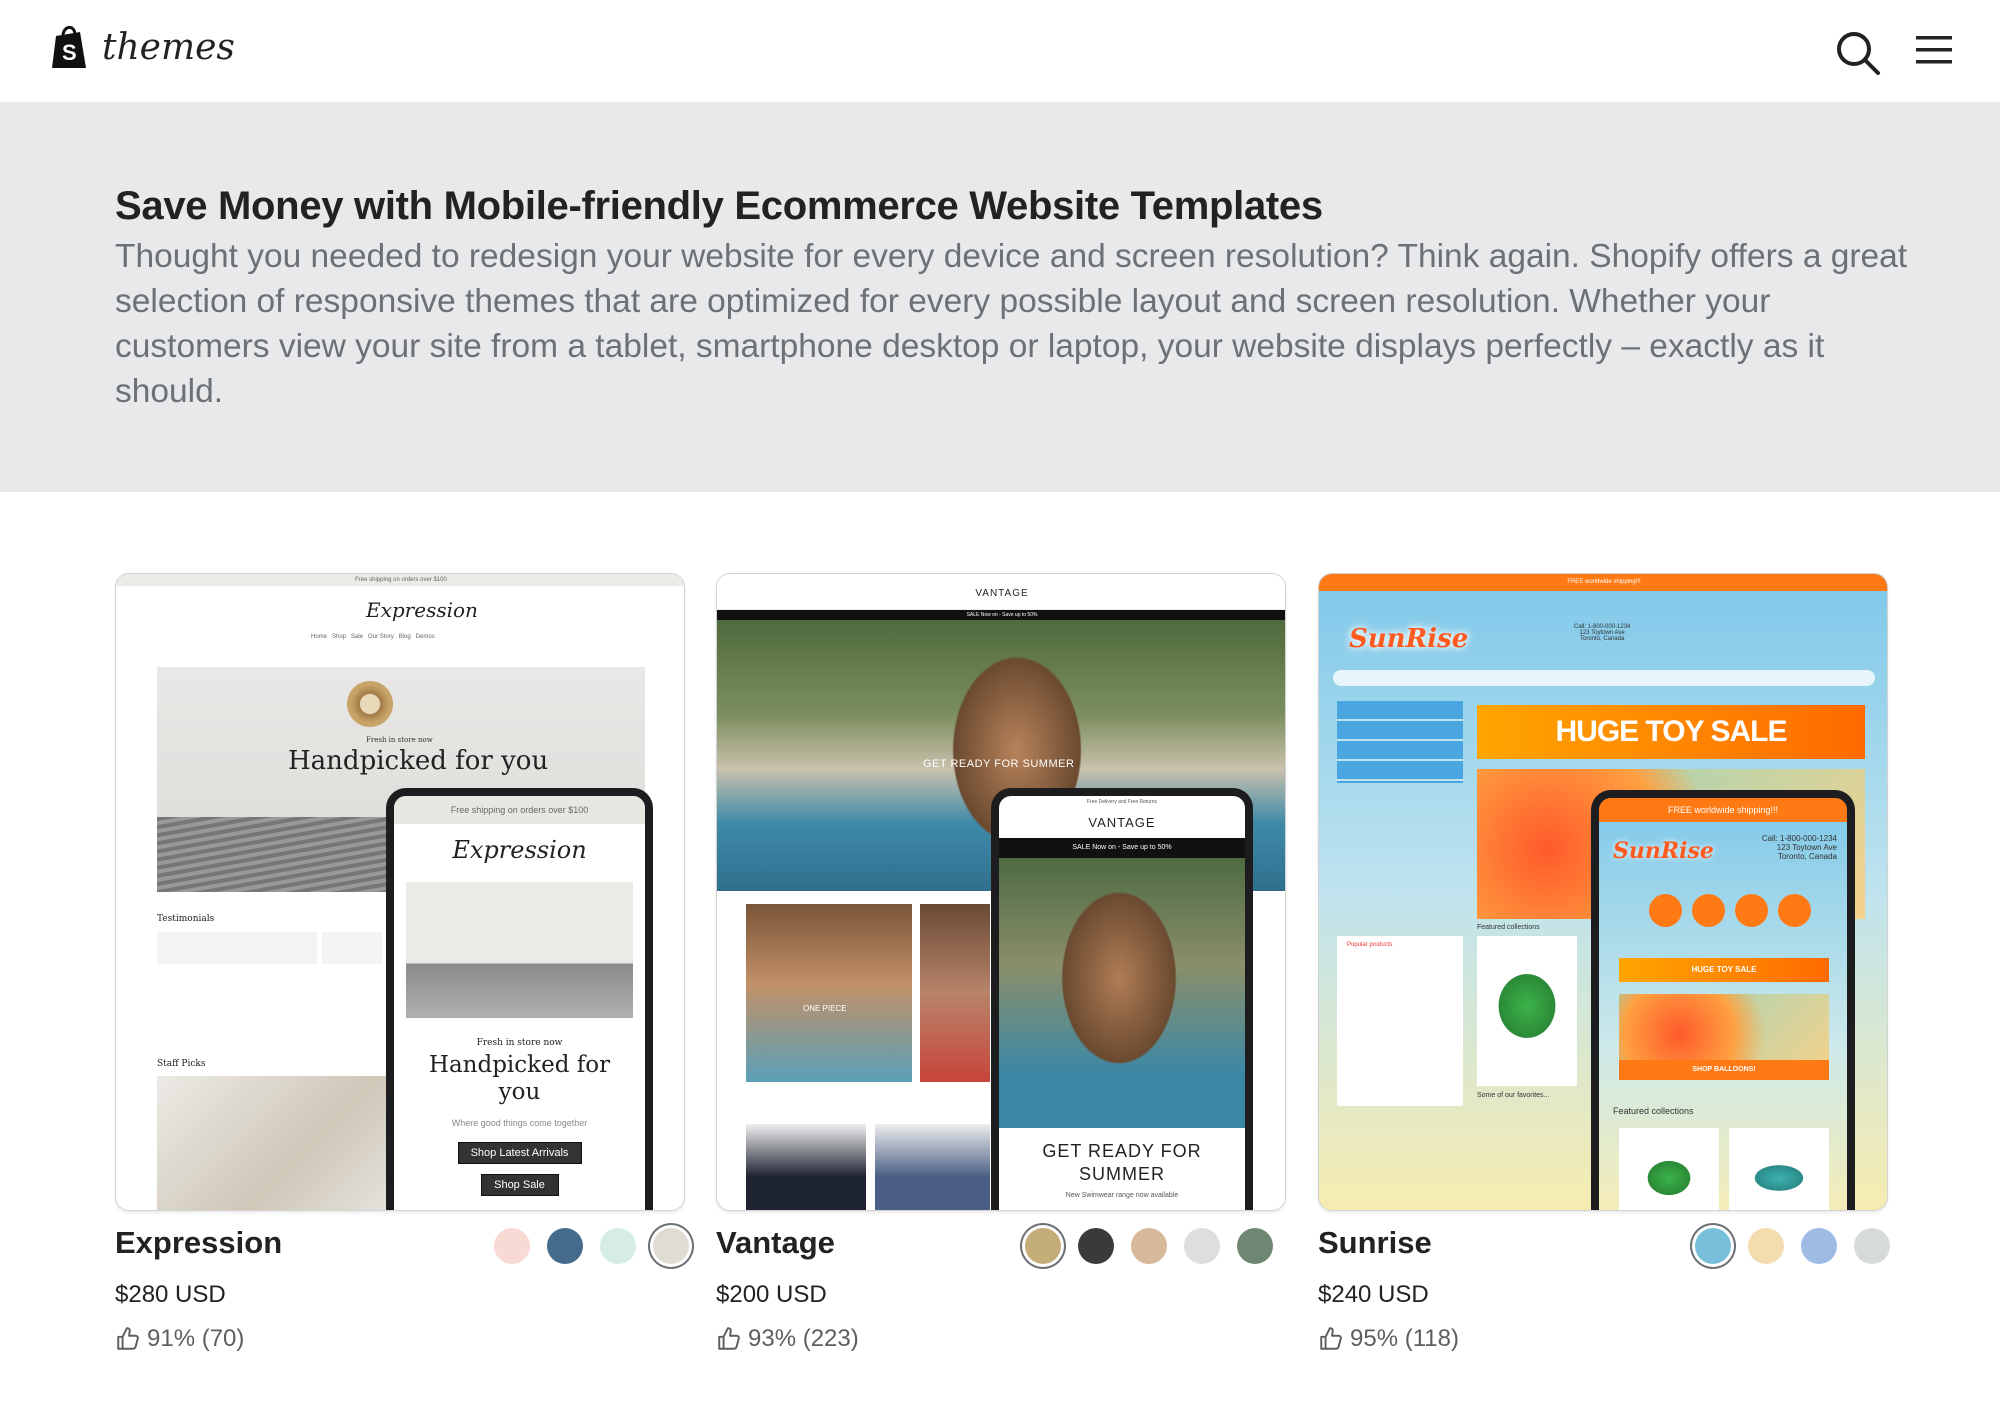  What do you see at coordinates (1934, 50) in the screenshot?
I see `hamburger-menu-icon` at bounding box center [1934, 50].